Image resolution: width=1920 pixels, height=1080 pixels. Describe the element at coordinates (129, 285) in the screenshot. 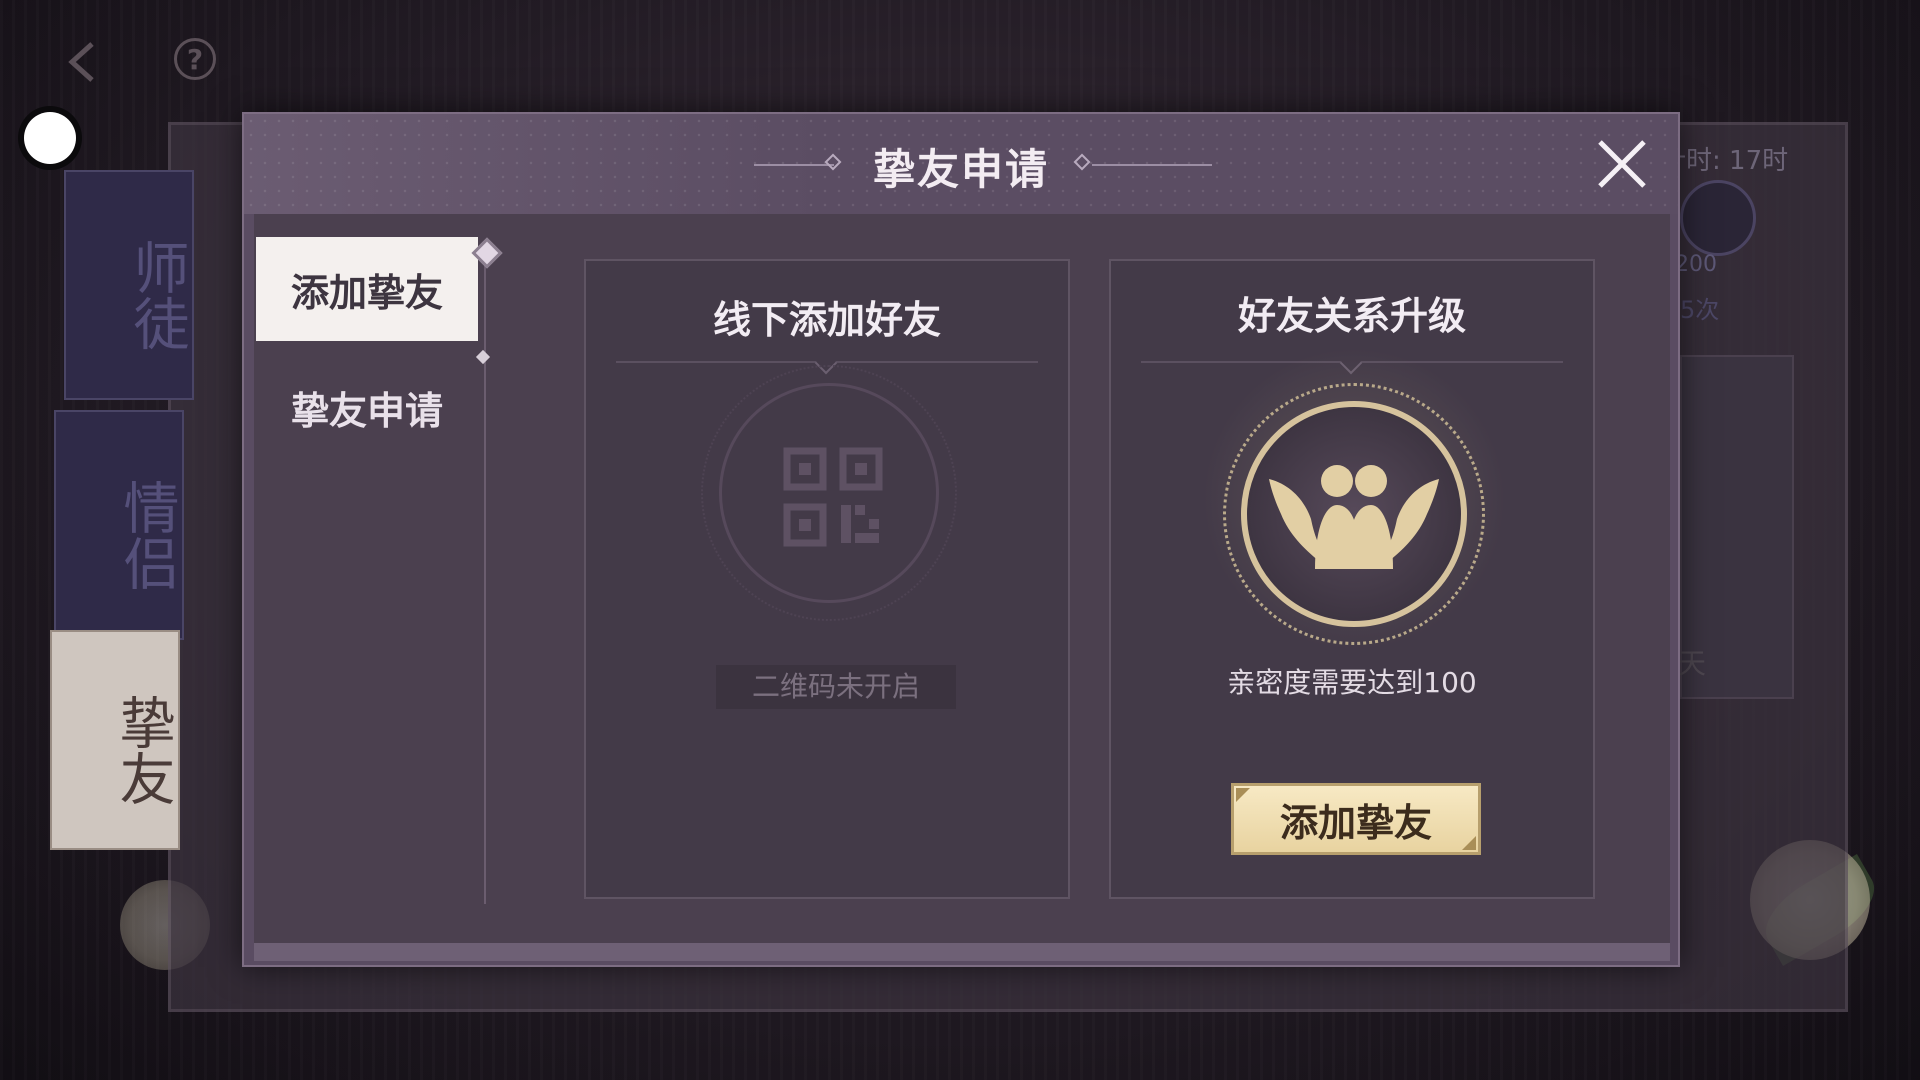

I see `bg-tab-master: 师徒` at that location.